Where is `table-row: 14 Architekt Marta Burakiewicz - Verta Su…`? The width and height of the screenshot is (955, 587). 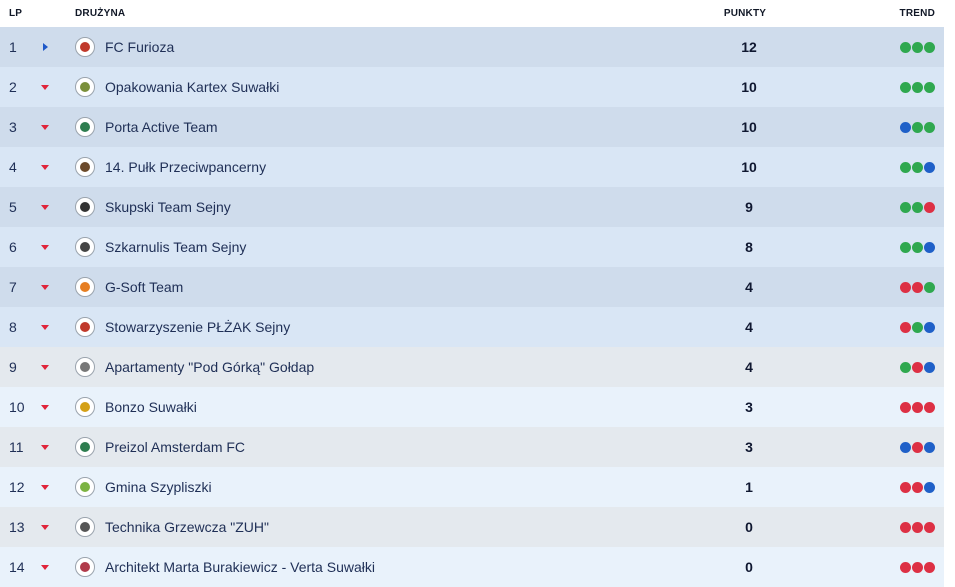
table-row: 14 Architekt Marta Burakiewicz - Verta Su… is located at coordinates (472, 567).